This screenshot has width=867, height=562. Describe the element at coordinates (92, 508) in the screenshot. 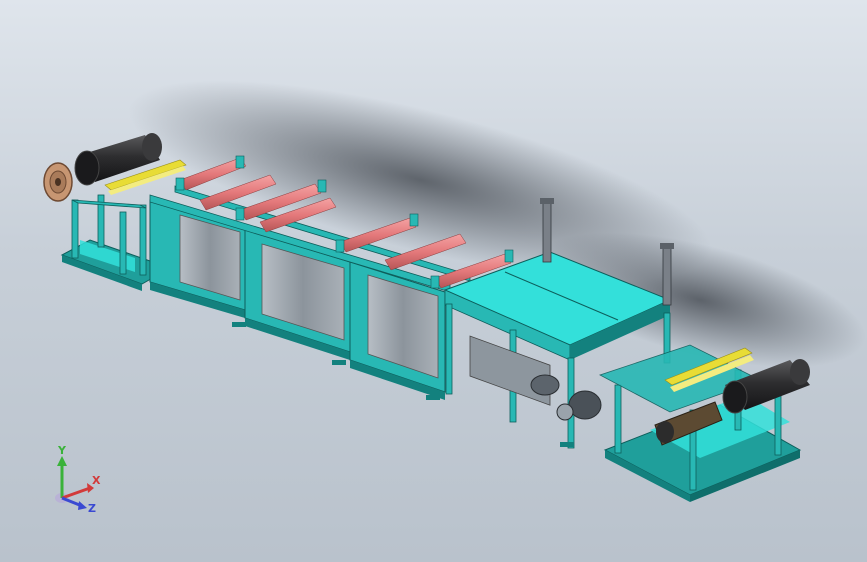

I see `z-axis-label: Z` at that location.